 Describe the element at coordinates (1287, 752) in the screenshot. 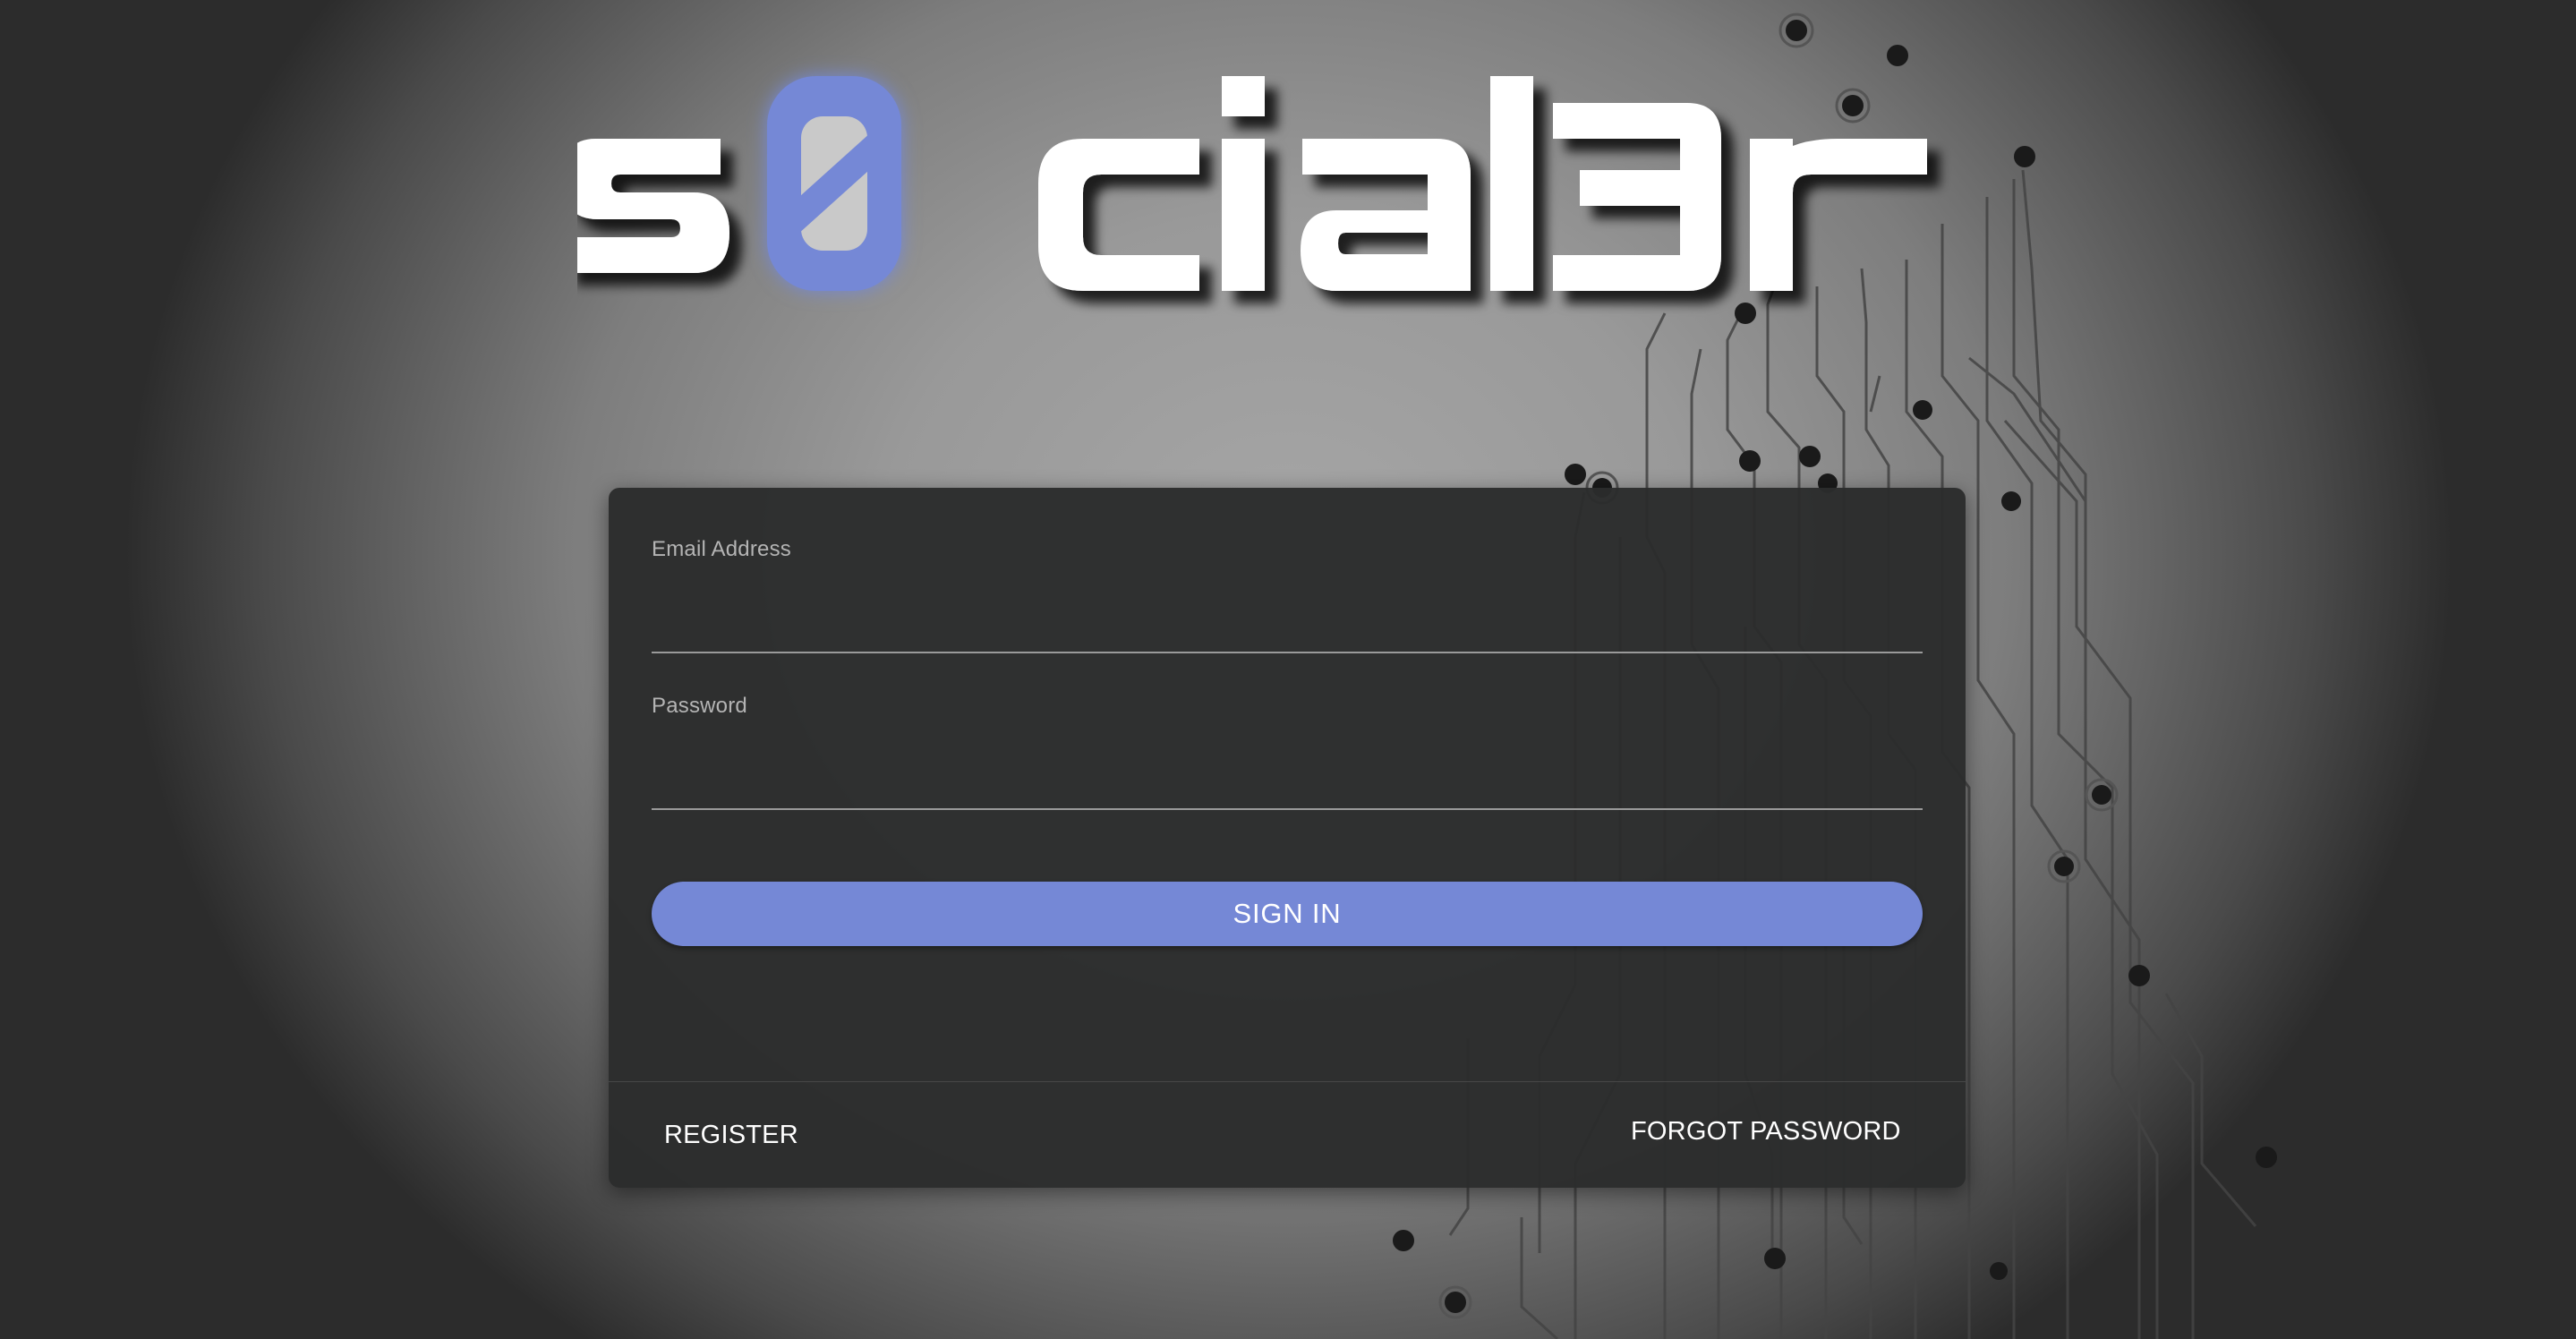

I see `password-field: Password` at that location.